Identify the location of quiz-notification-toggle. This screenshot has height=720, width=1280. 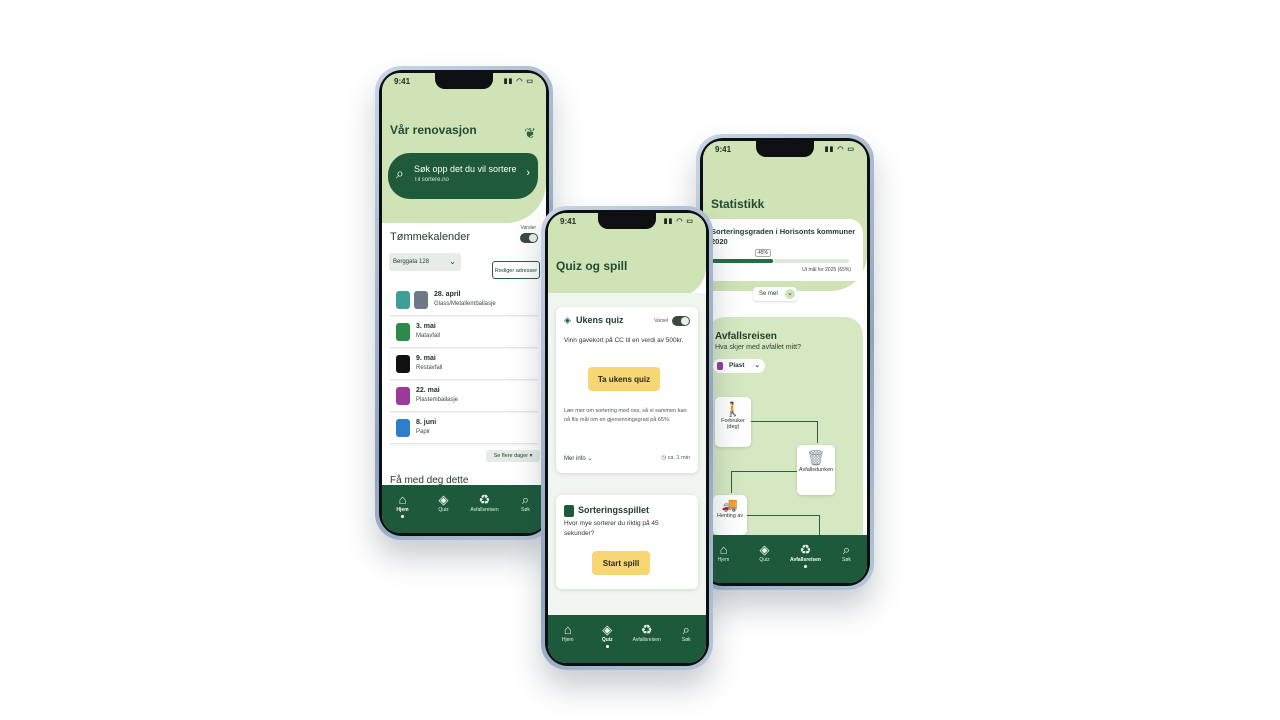
(681, 321).